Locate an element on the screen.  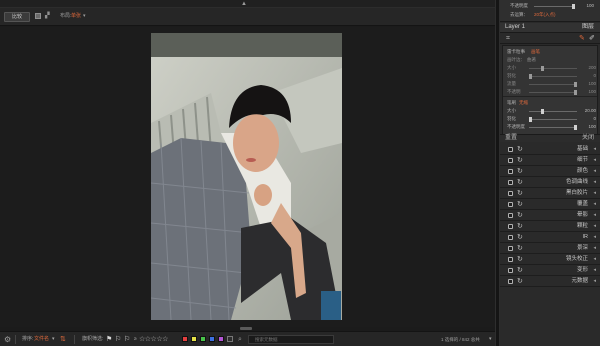
color-label-yellow is located at coordinates (194, 339).